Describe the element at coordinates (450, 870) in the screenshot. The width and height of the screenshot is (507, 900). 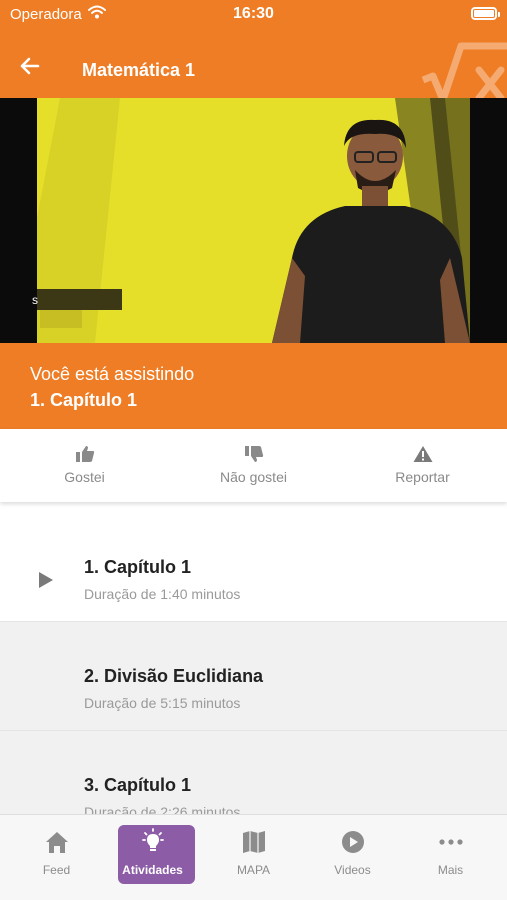
I see `tab-label: Mais` at that location.